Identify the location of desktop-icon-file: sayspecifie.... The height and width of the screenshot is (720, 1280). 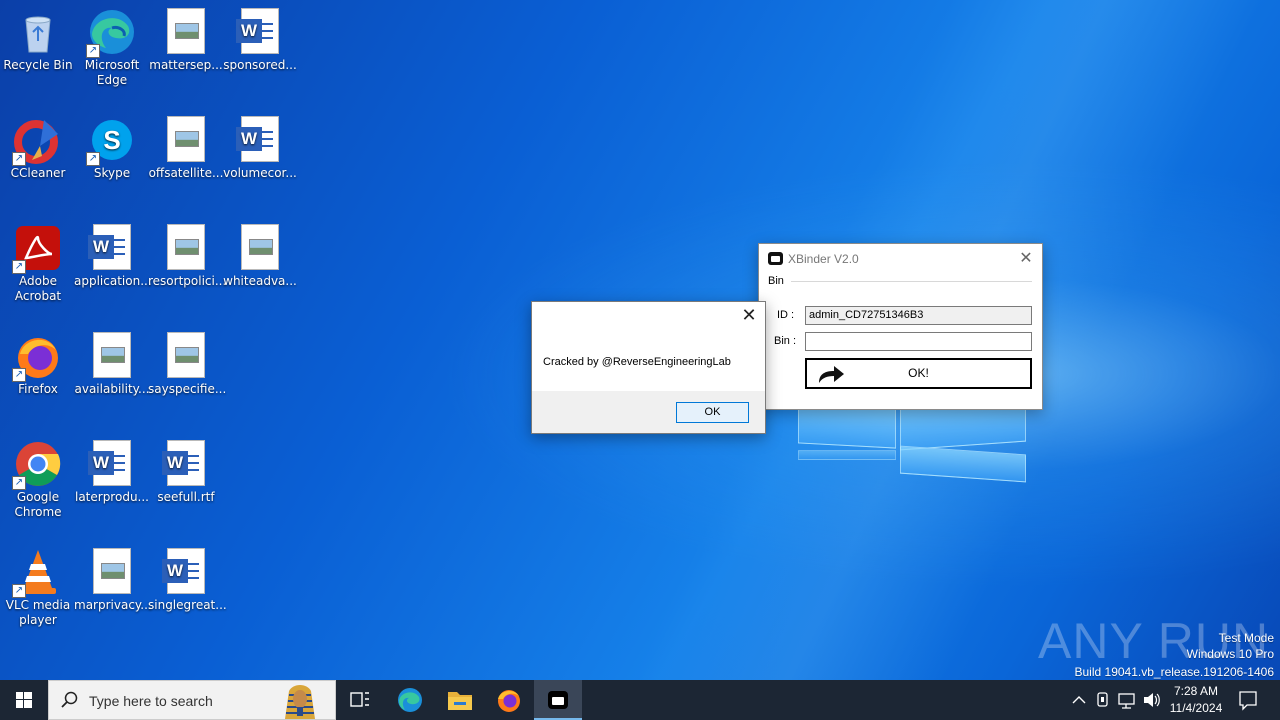
(187, 364).